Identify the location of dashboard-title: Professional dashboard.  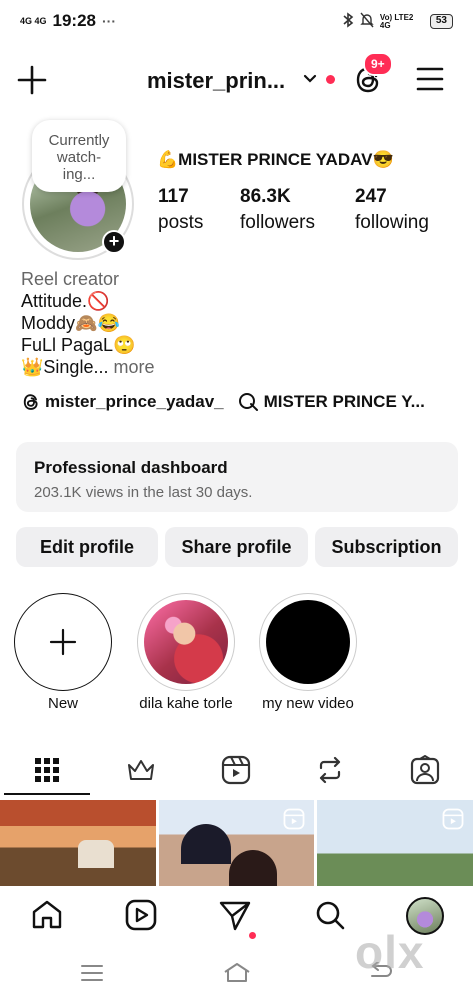
(131, 467).